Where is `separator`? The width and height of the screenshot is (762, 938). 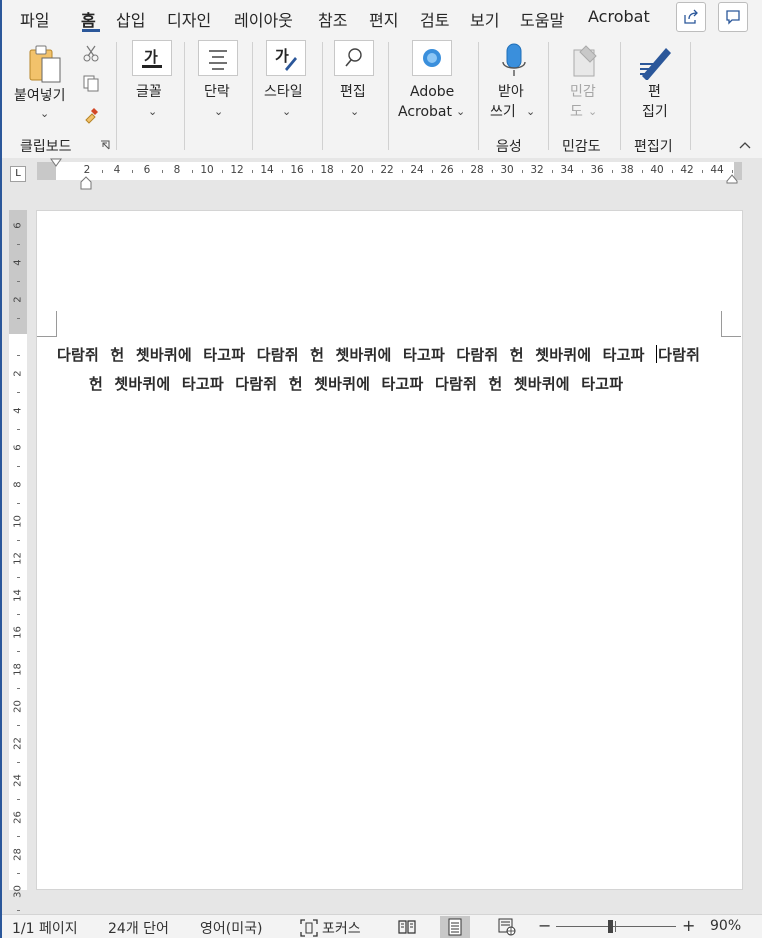 separator is located at coordinates (184, 96).